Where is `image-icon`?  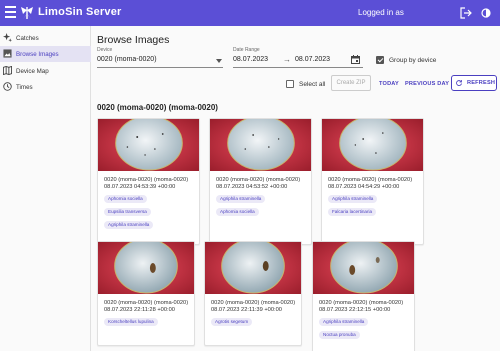
image-icon is located at coordinates (7, 53).